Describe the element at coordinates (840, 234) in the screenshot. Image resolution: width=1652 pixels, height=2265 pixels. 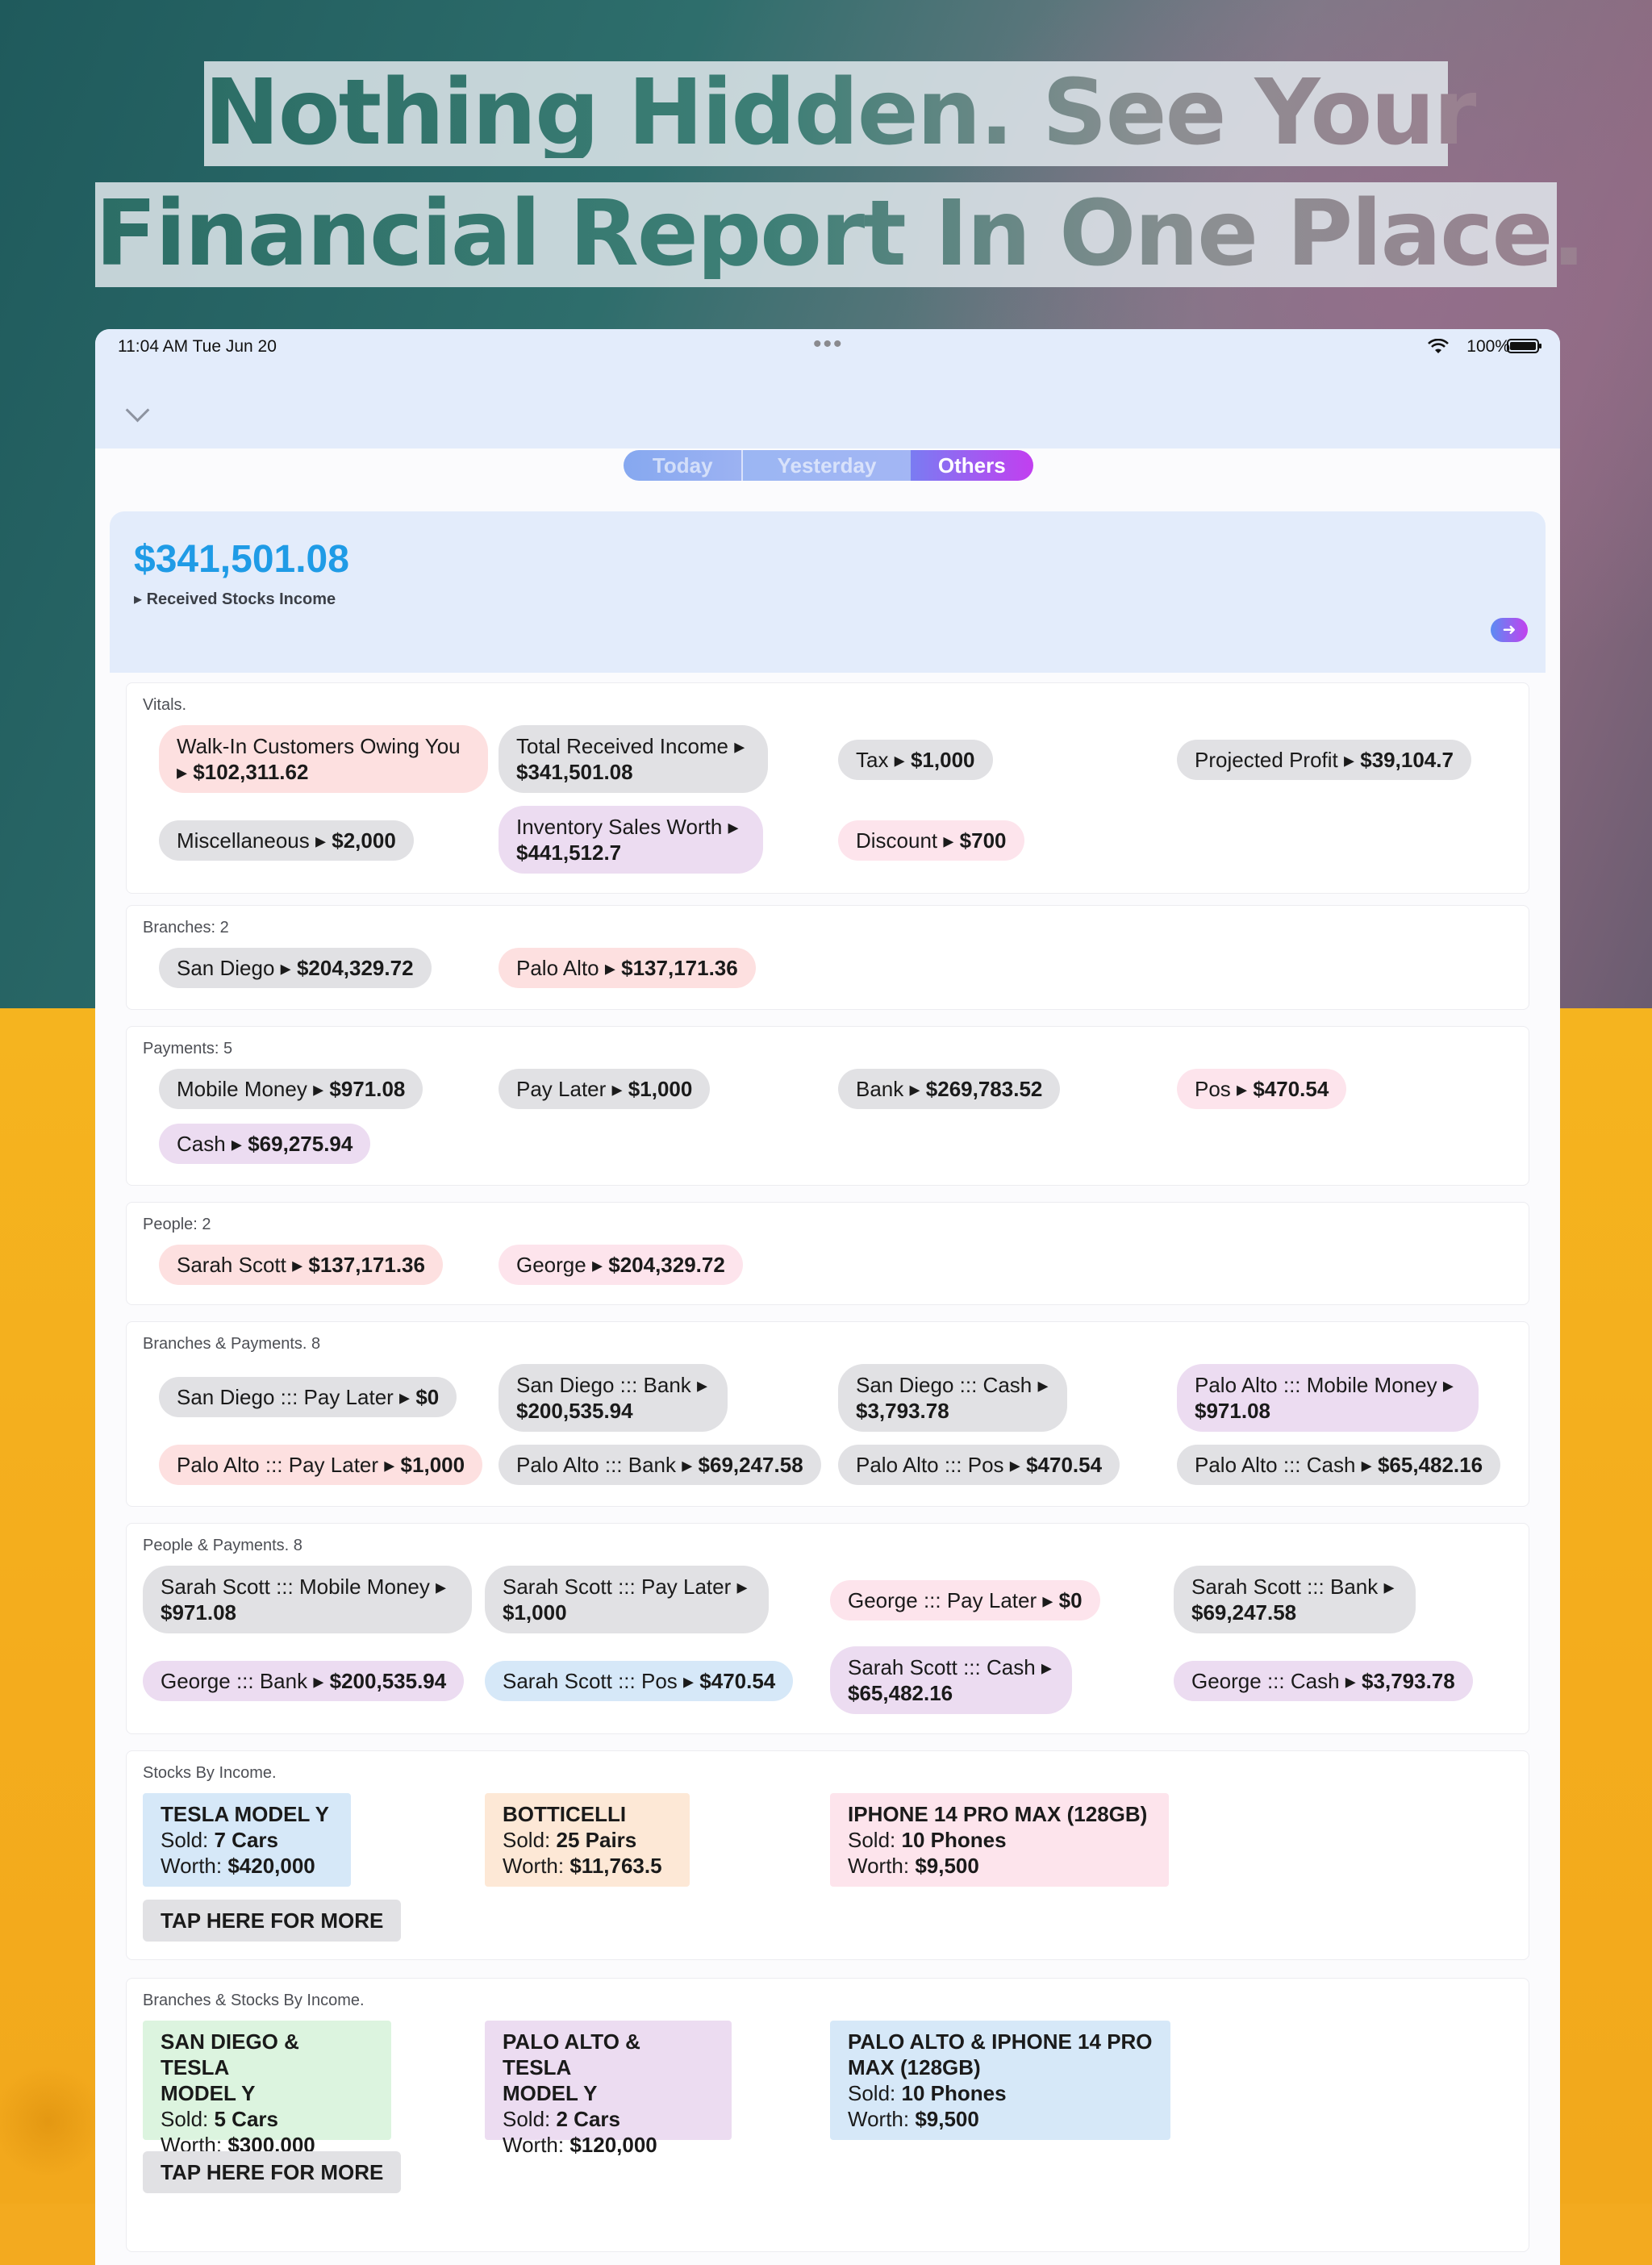
I see `headline-line-2: Financial Report In One Place.` at that location.